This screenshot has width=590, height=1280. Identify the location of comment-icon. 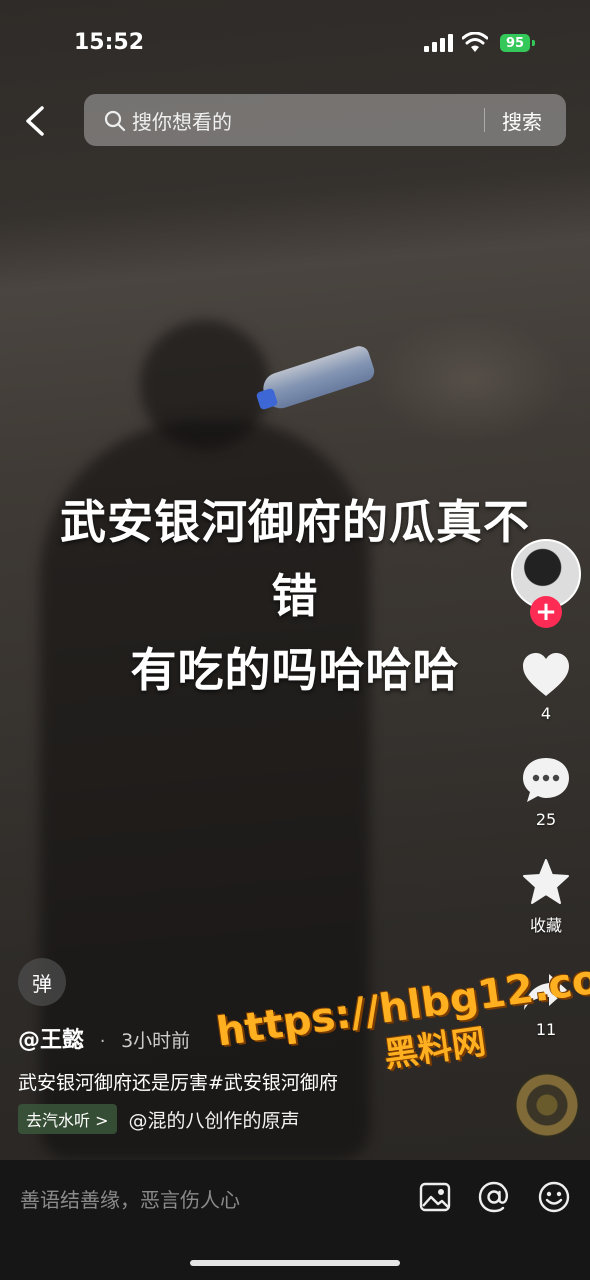
(546, 780).